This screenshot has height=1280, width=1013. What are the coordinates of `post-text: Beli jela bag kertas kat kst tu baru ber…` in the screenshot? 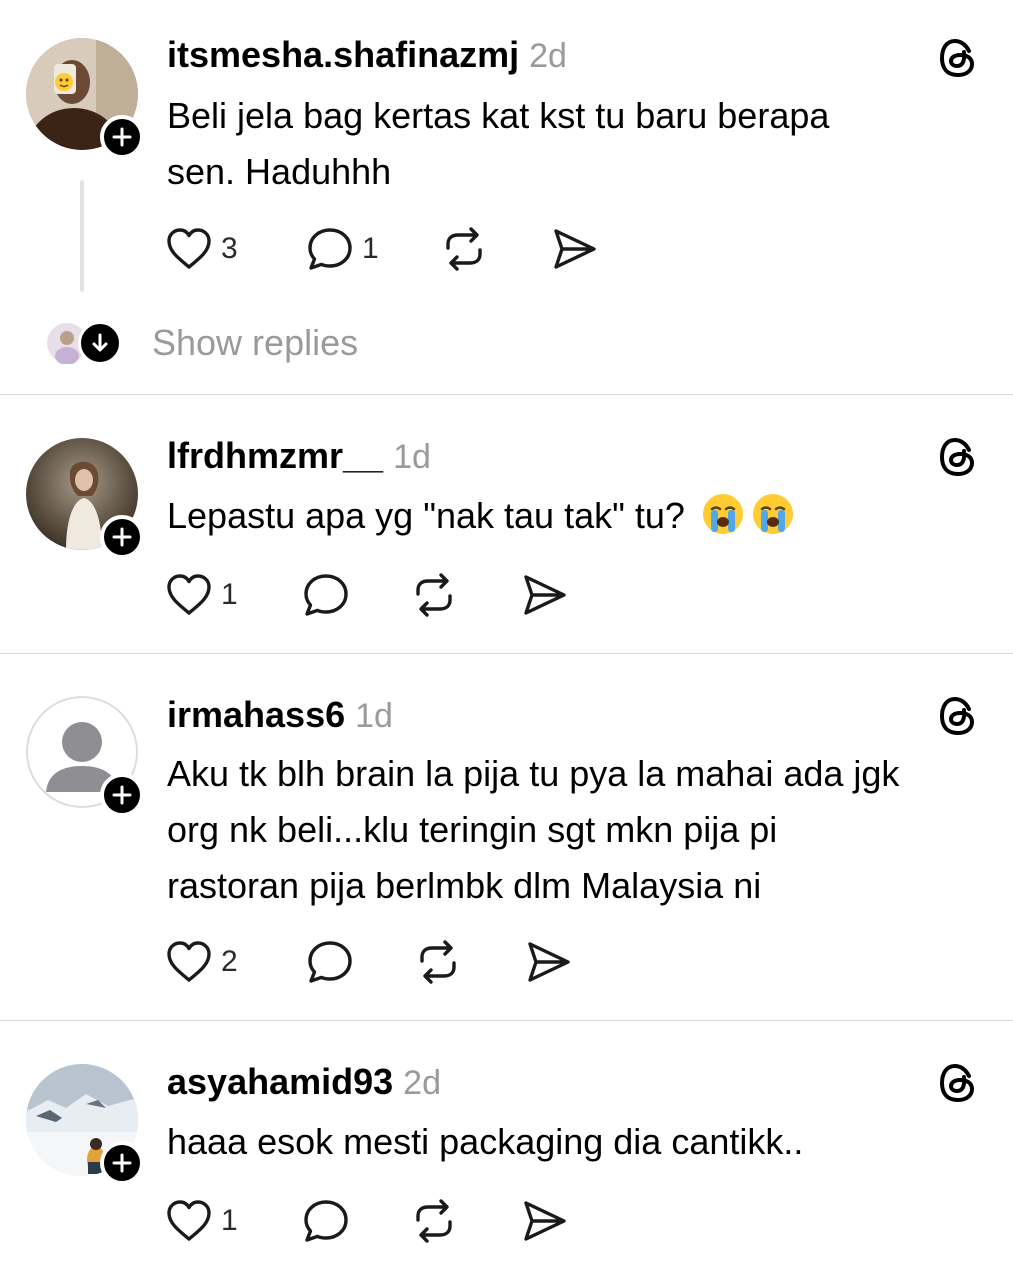 It's located at (577, 144).